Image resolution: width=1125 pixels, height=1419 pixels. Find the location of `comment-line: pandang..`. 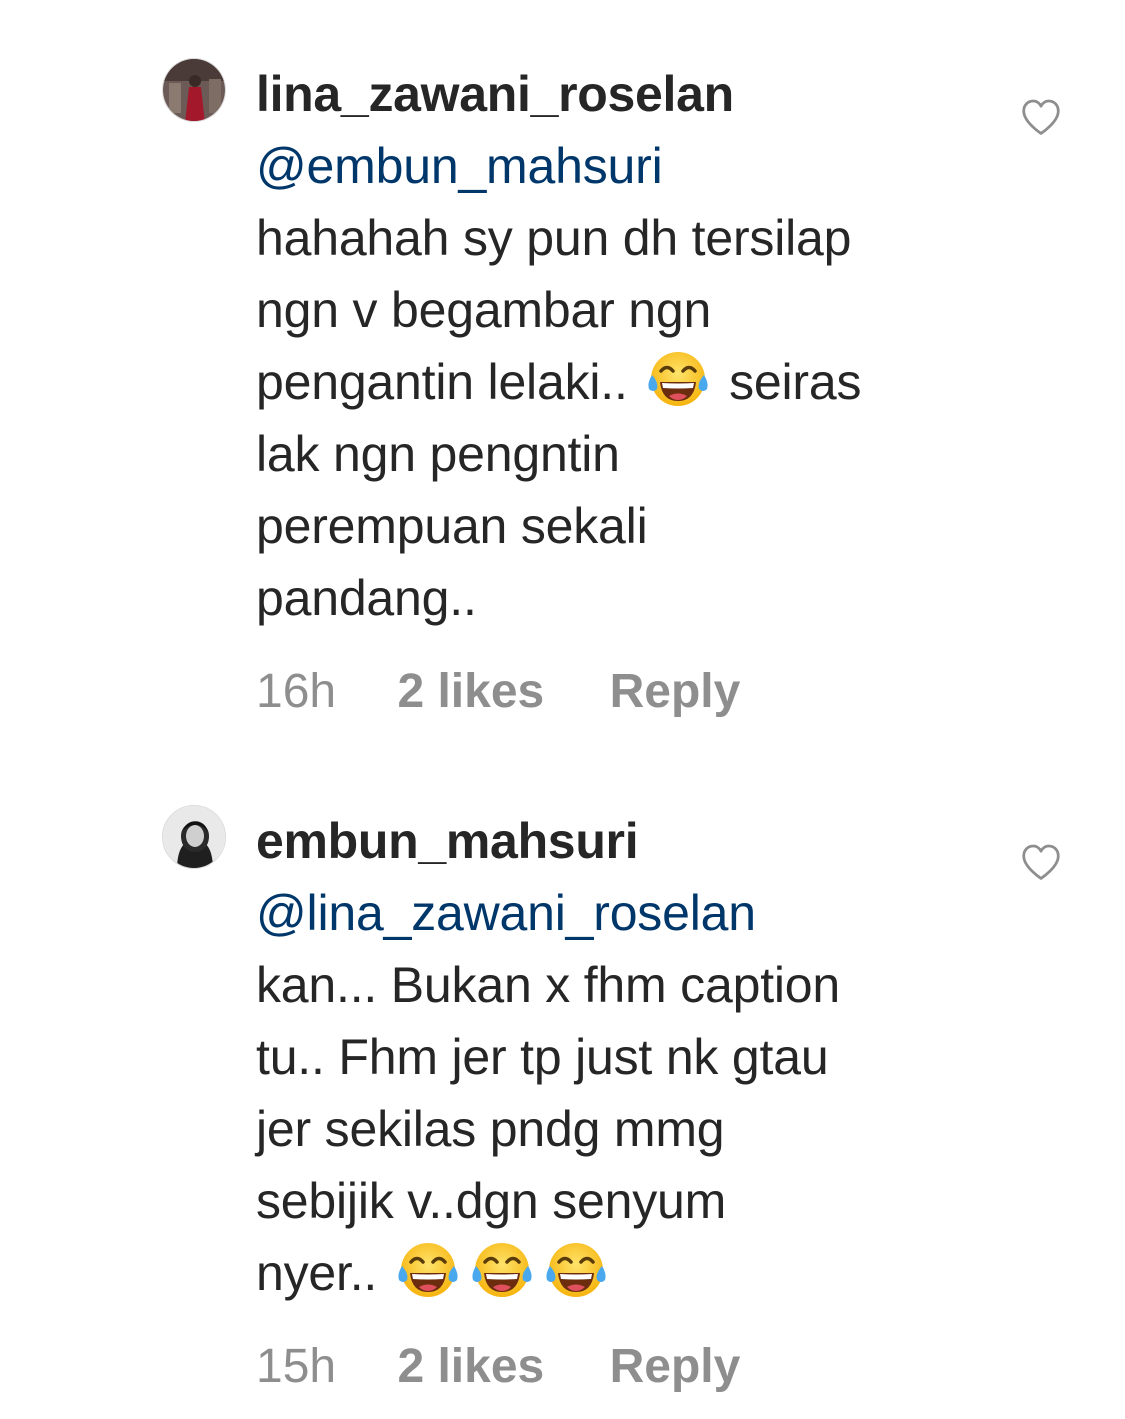

comment-line: pandang.. is located at coordinates (366, 598).